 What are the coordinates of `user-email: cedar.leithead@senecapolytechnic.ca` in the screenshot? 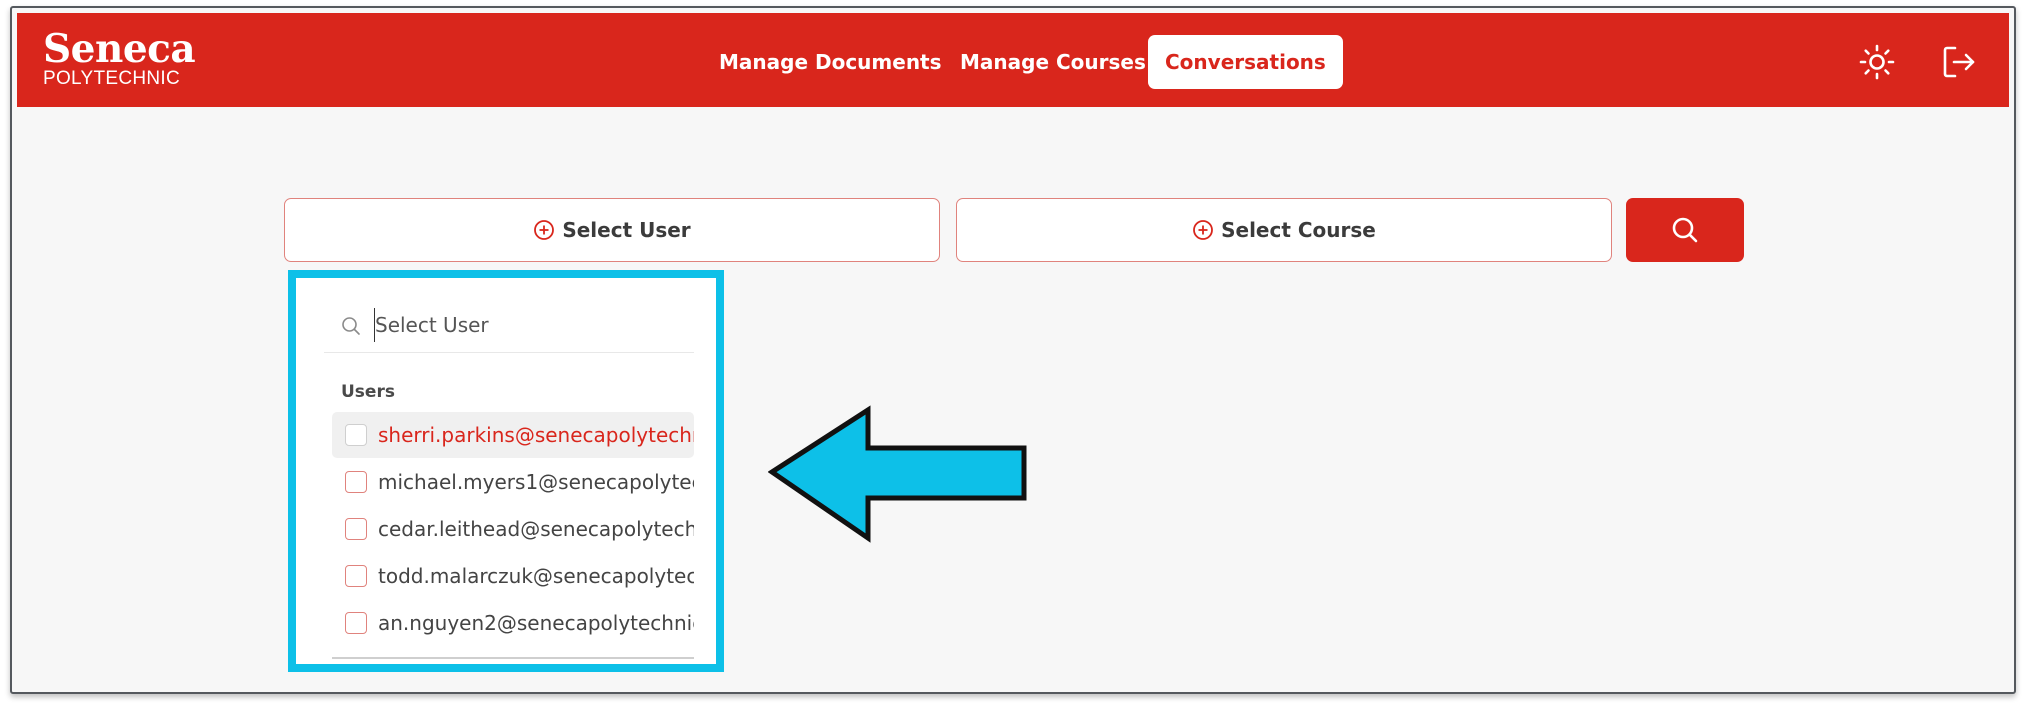 It's located at (536, 529).